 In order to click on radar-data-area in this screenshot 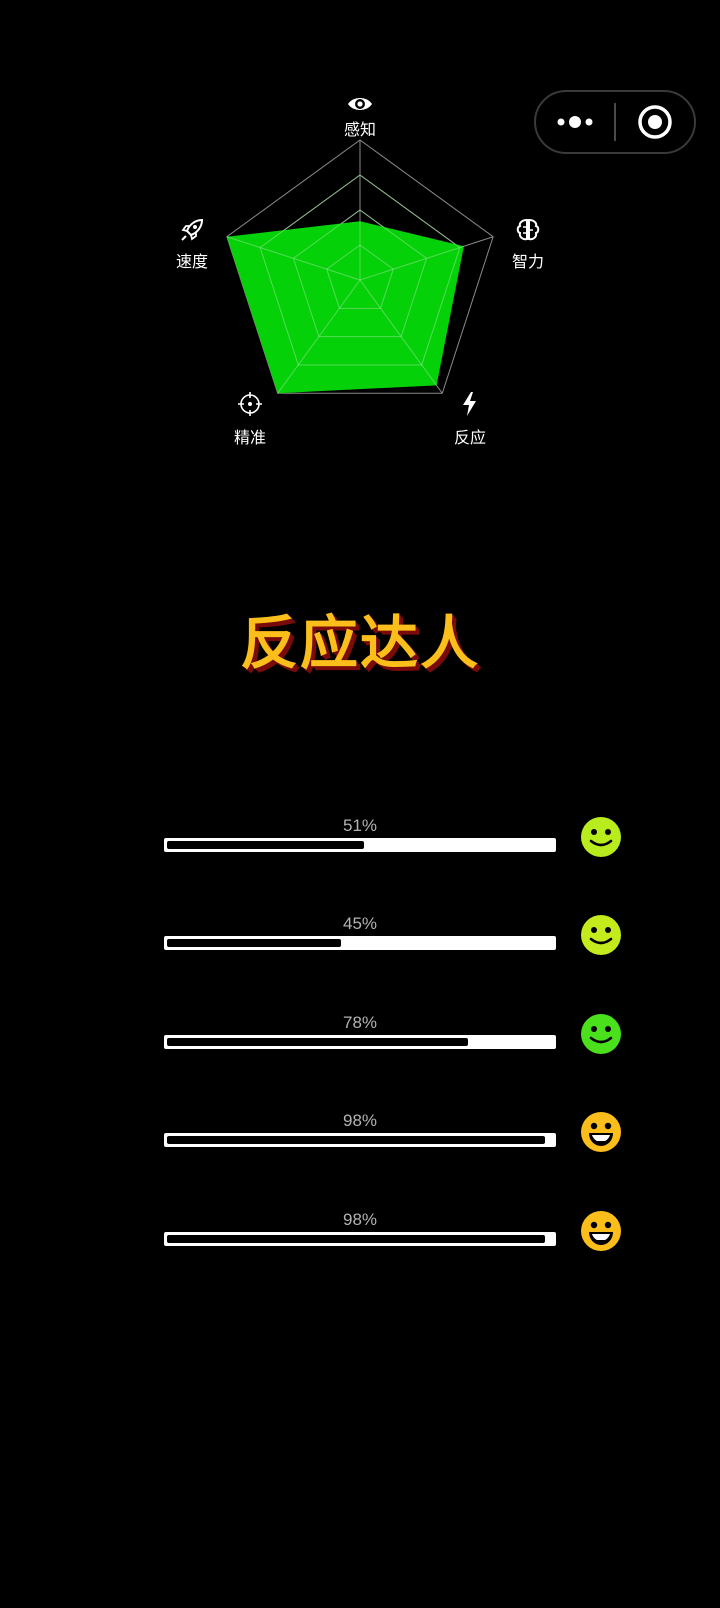, I will do `click(345, 307)`.